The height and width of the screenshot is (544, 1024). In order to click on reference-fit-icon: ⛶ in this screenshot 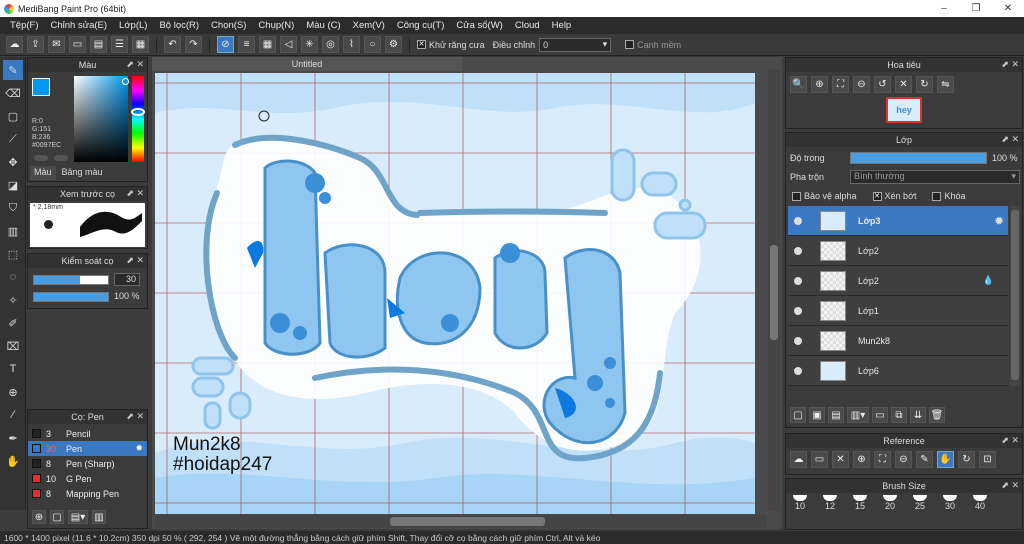, I will do `click(882, 459)`.